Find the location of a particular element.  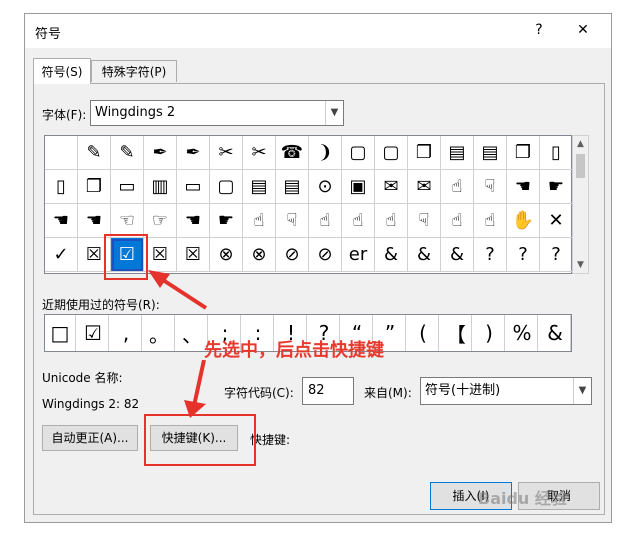

font-select-value: Wingdings 2 is located at coordinates (135, 112).